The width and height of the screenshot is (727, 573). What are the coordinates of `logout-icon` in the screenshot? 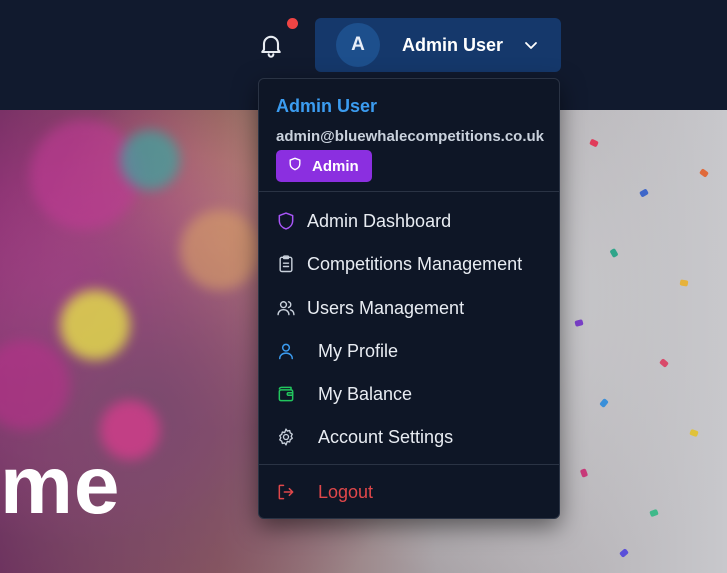 It's located at (286, 492).